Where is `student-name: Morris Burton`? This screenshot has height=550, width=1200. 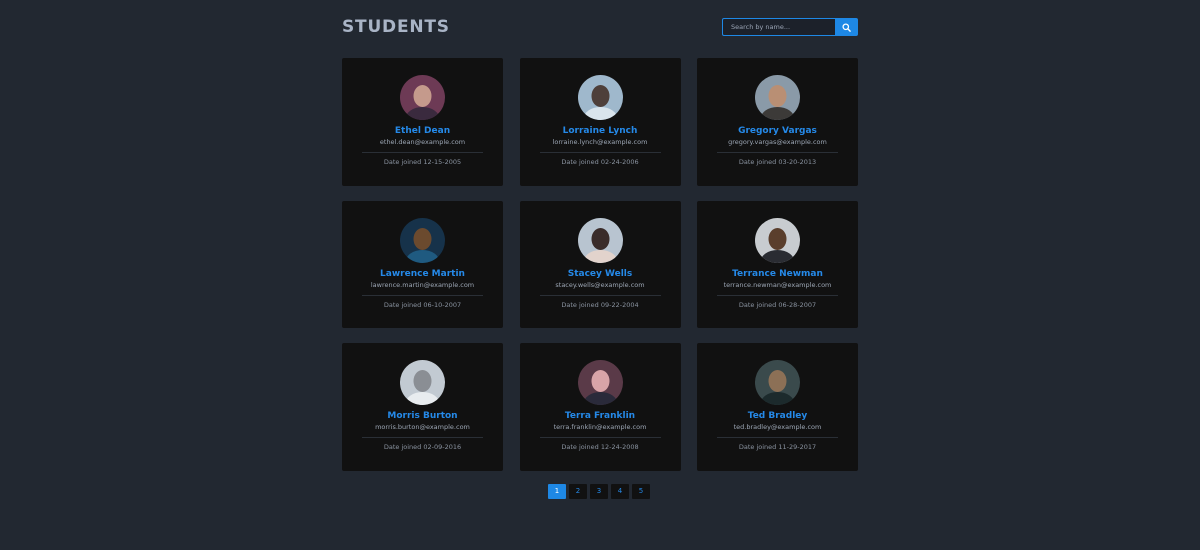 student-name: Morris Burton is located at coordinates (422, 416).